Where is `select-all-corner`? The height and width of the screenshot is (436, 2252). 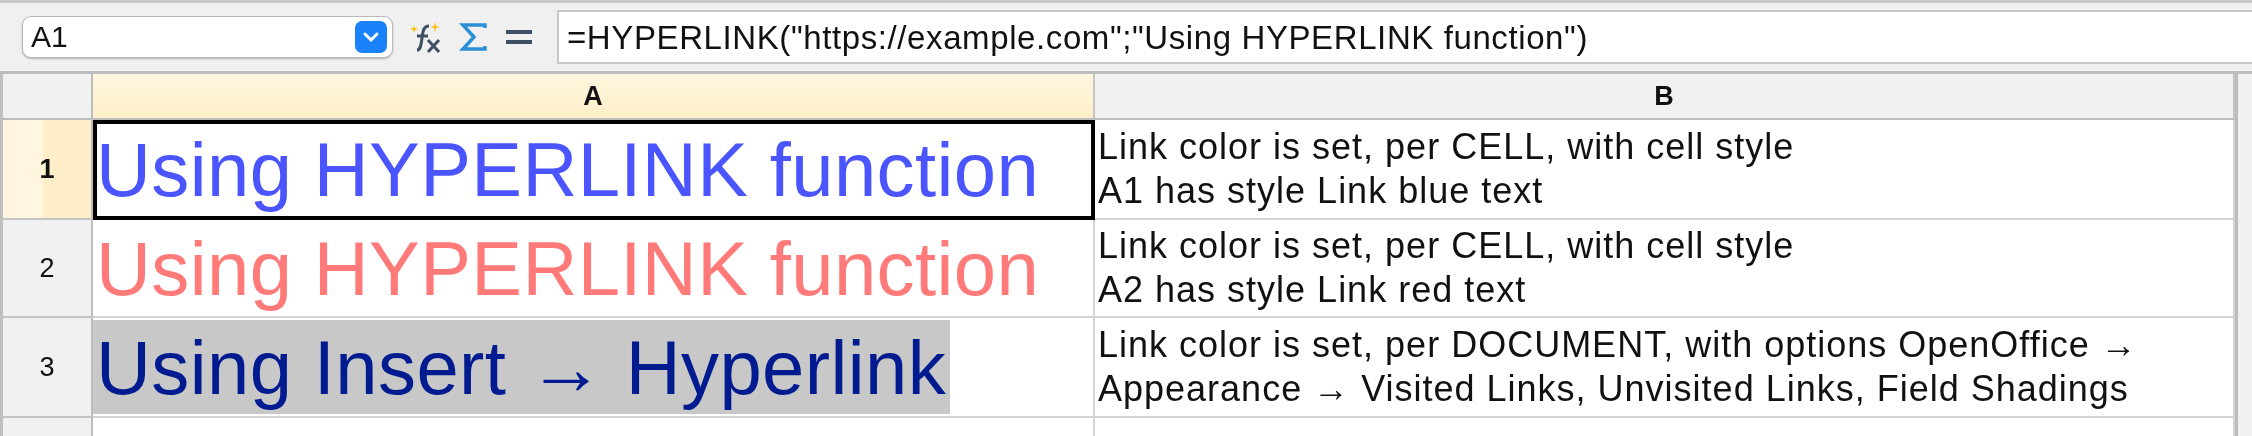 select-all-corner is located at coordinates (48, 97).